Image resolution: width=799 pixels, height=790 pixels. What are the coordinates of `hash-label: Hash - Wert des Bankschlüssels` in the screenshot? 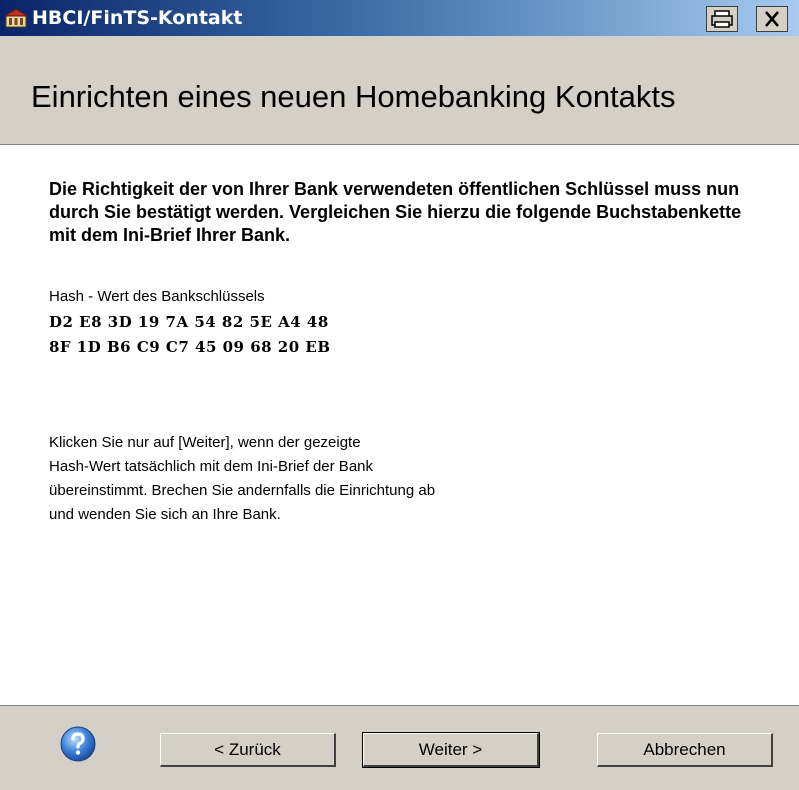 It's located at (157, 296).